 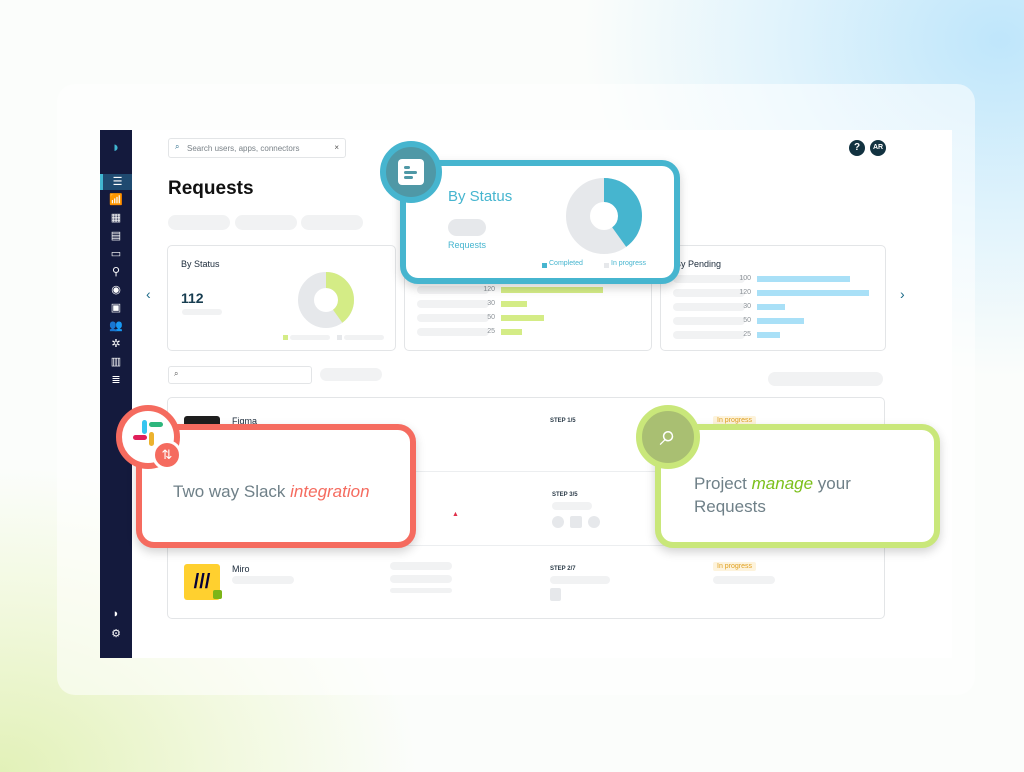 I want to click on billing-icon: ▭, so click(x=116, y=254).